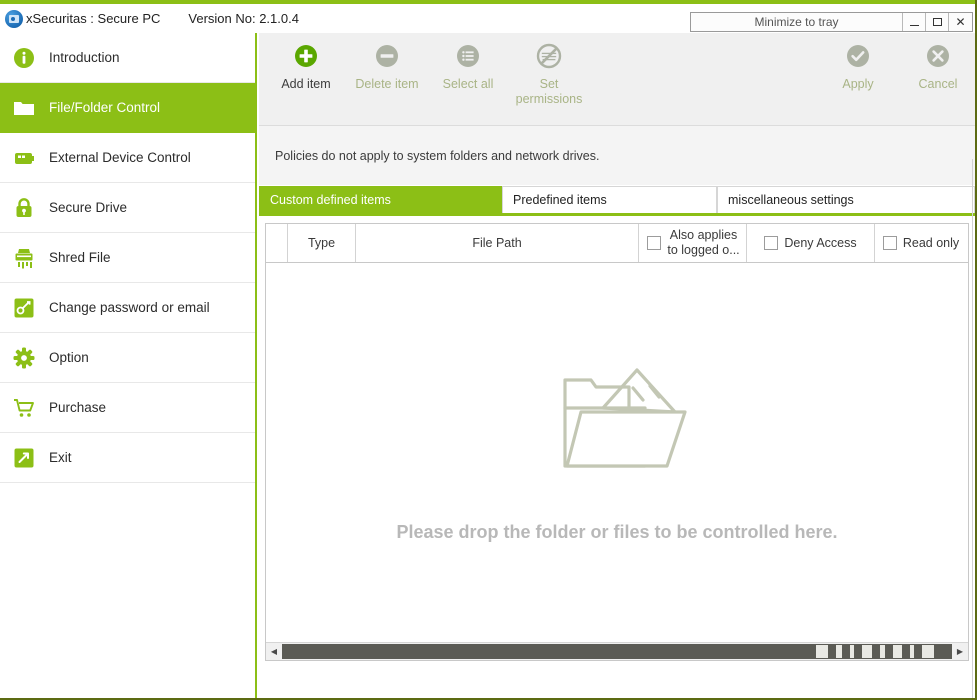  Describe the element at coordinates (858, 84) in the screenshot. I see `apply-label: Apply` at that location.